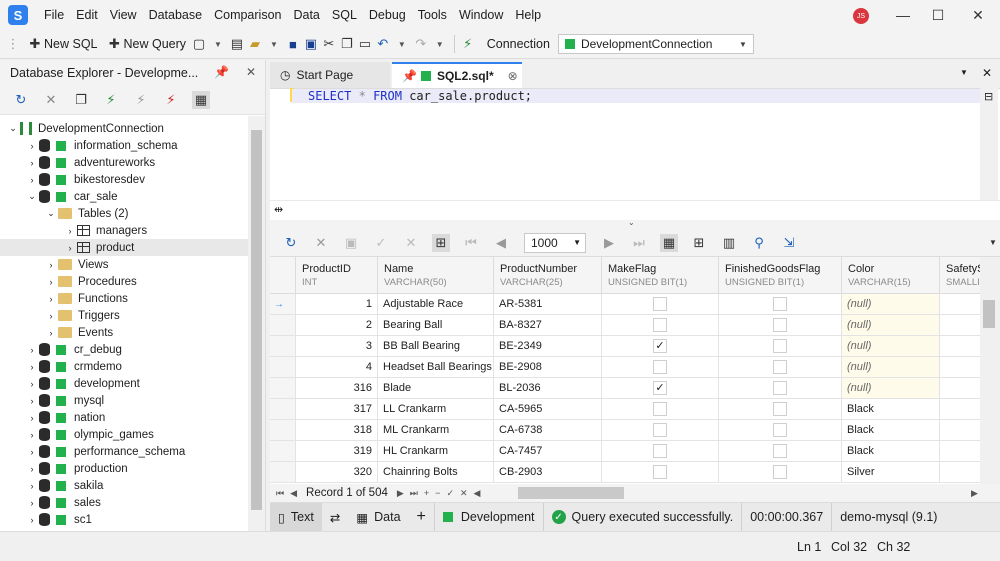 Image resolution: width=1000 pixels, height=561 pixels. What do you see at coordinates (124, 519) in the screenshot?
I see `tree-item-sc1: › sc1` at bounding box center [124, 519].